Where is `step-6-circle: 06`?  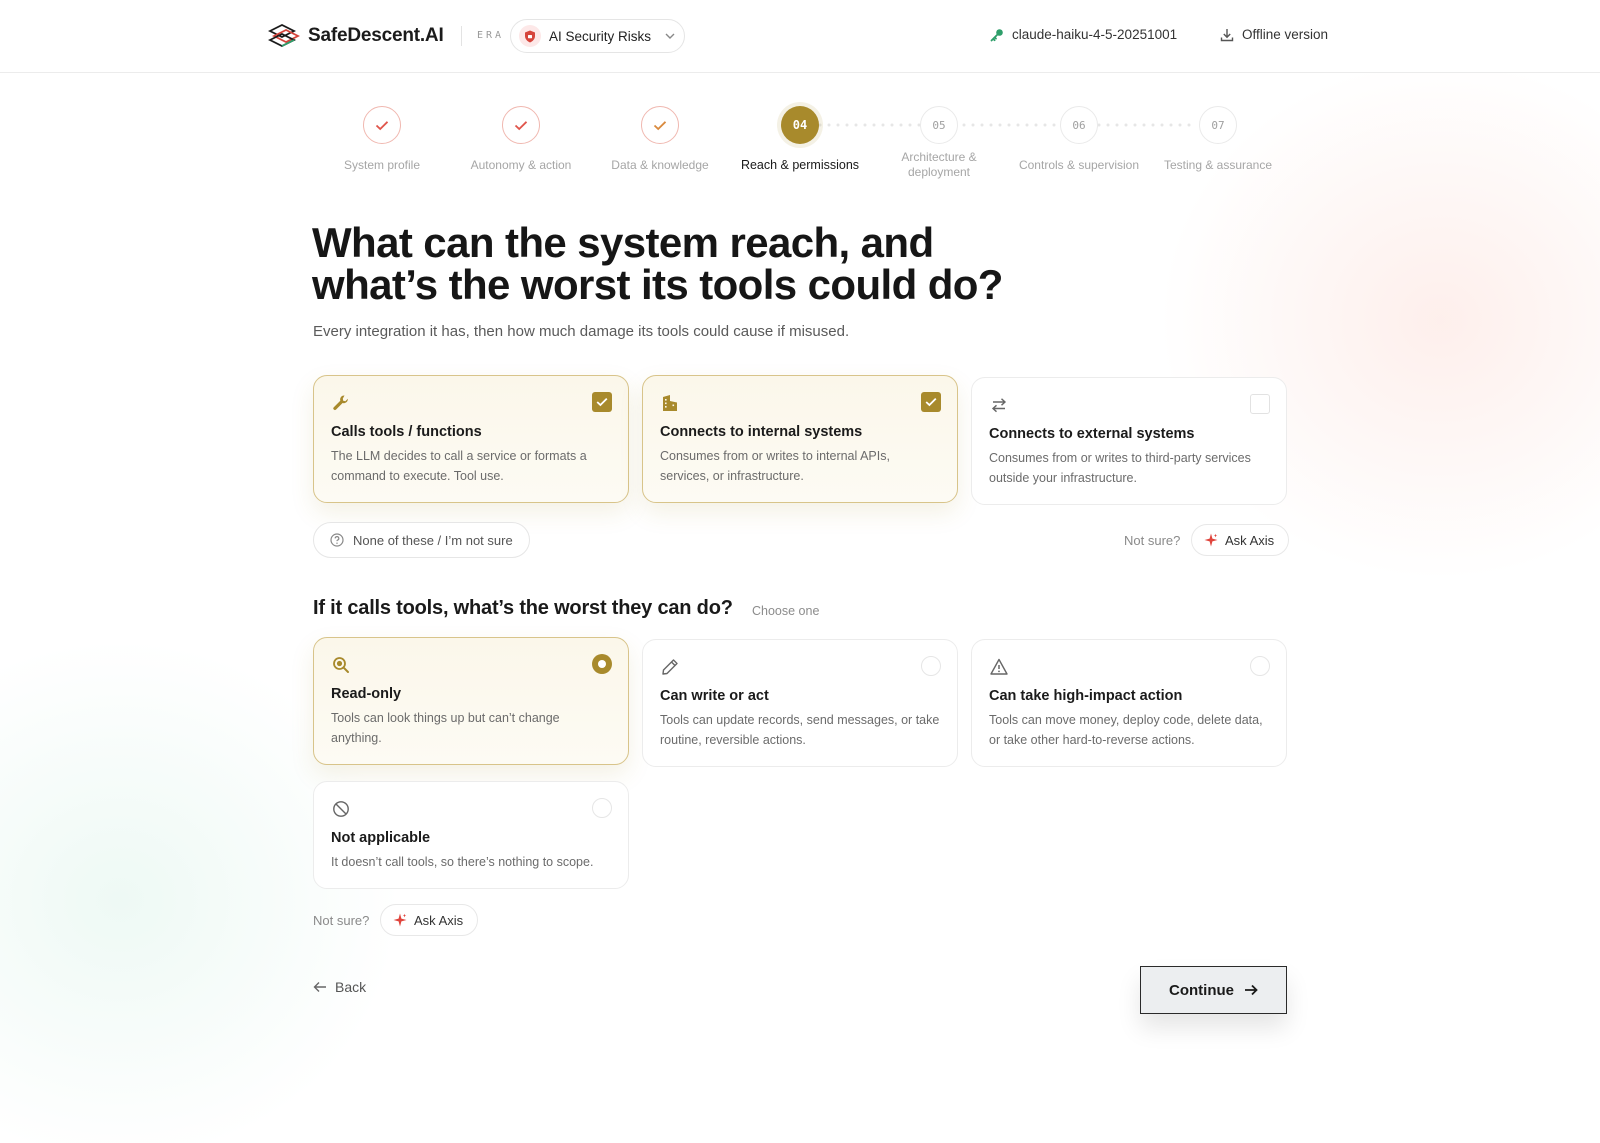
step-6-circle: 06 is located at coordinates (1079, 125).